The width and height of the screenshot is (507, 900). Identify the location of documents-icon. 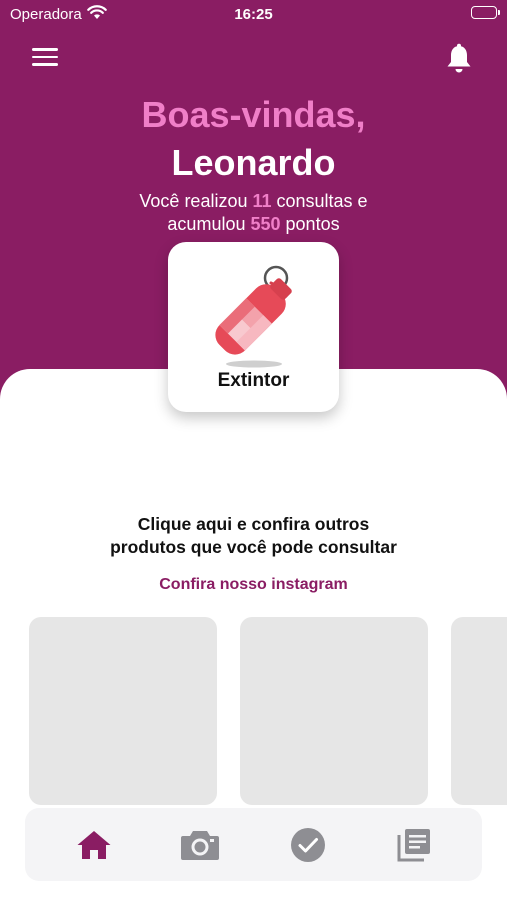
(413, 845).